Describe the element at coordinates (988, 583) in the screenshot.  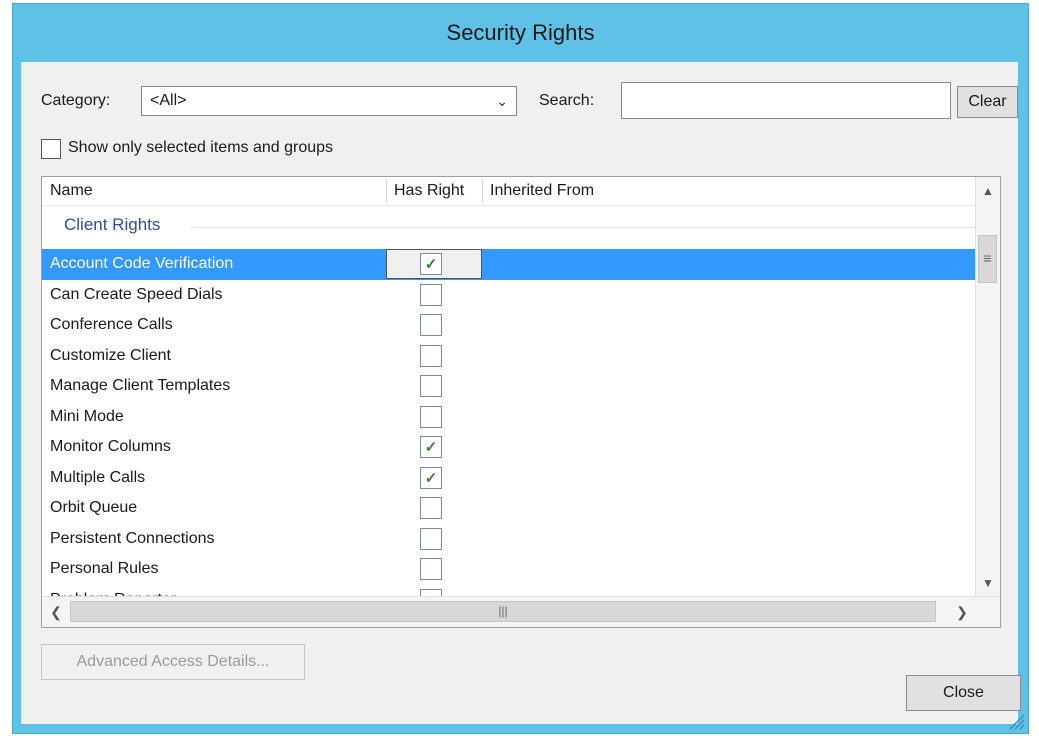
I see `scroll-down-icon: ▼` at that location.